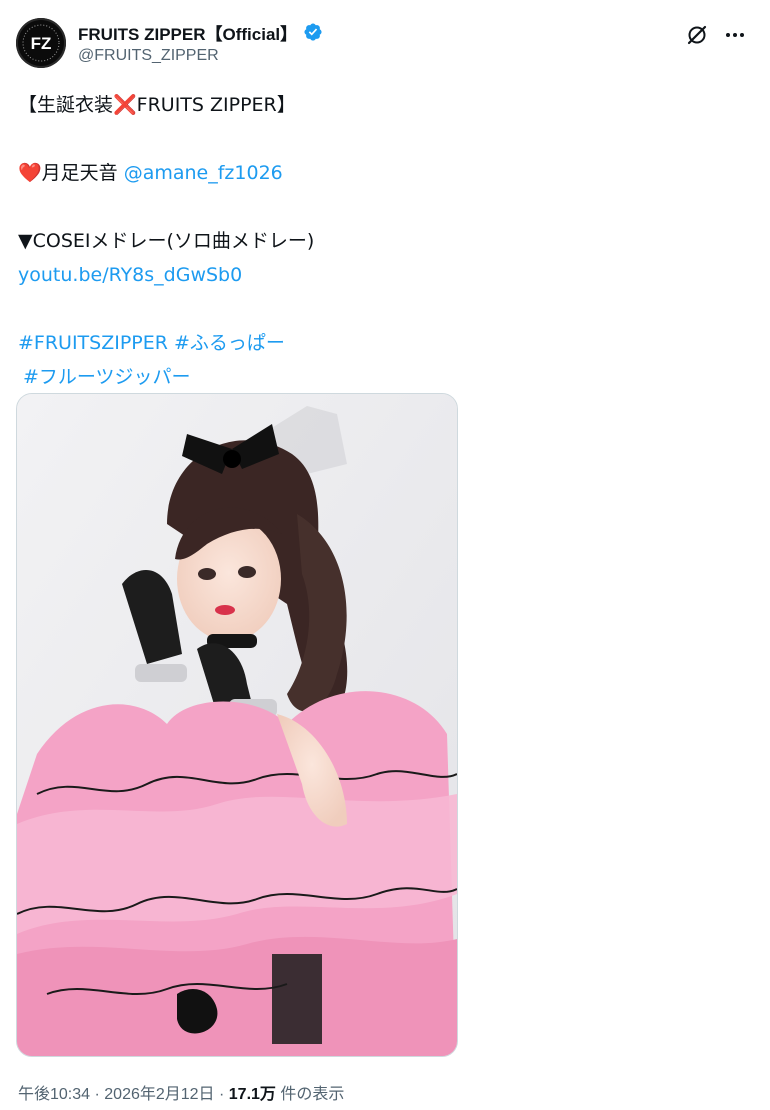 The image size is (770, 1110). I want to click on heart-emoji: ❤️, so click(30, 173).